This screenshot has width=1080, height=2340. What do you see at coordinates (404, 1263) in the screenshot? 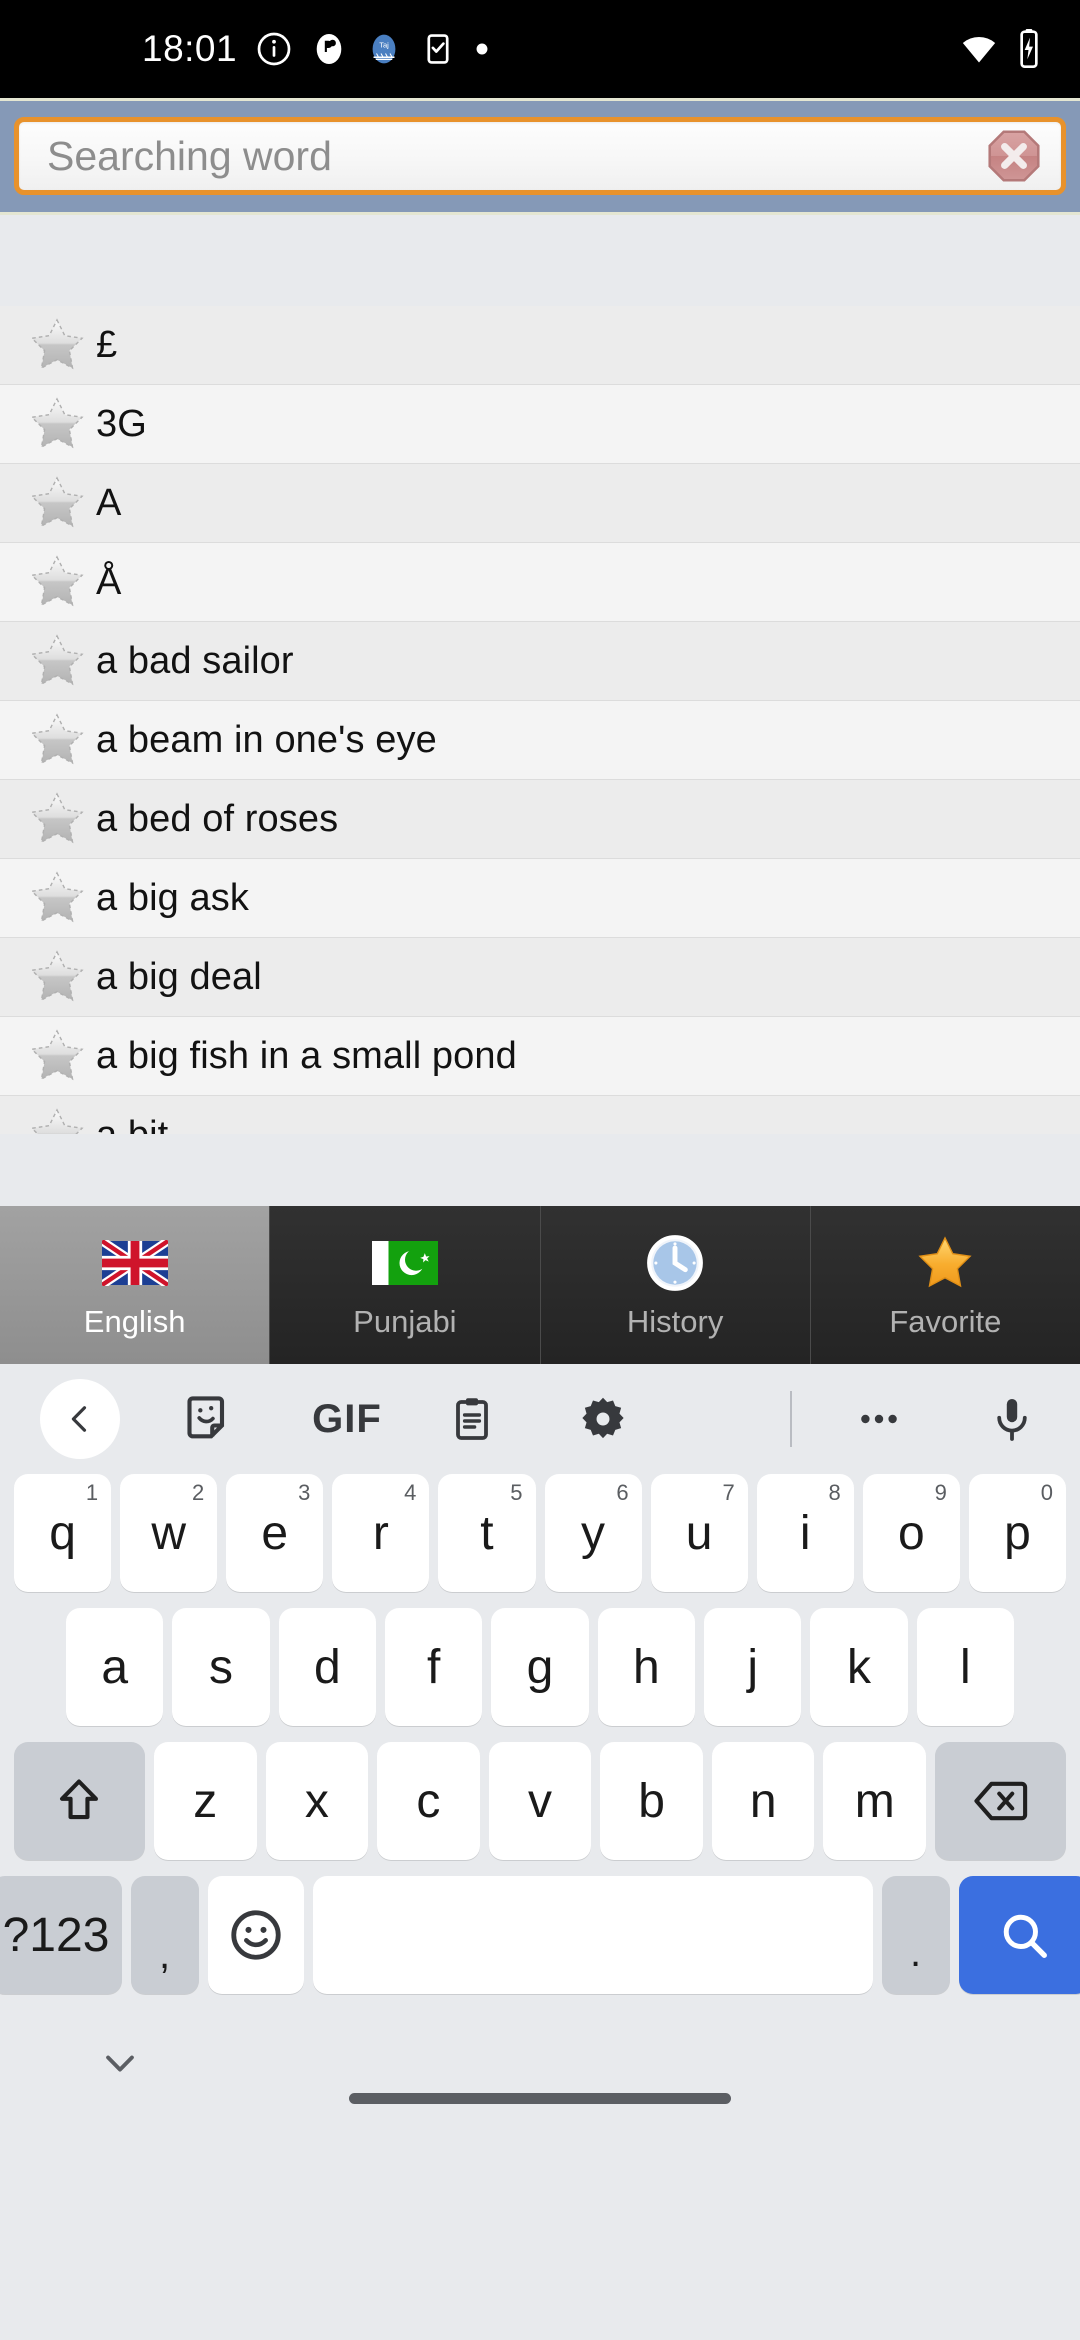
I see `pakistan-flag-icon` at bounding box center [404, 1263].